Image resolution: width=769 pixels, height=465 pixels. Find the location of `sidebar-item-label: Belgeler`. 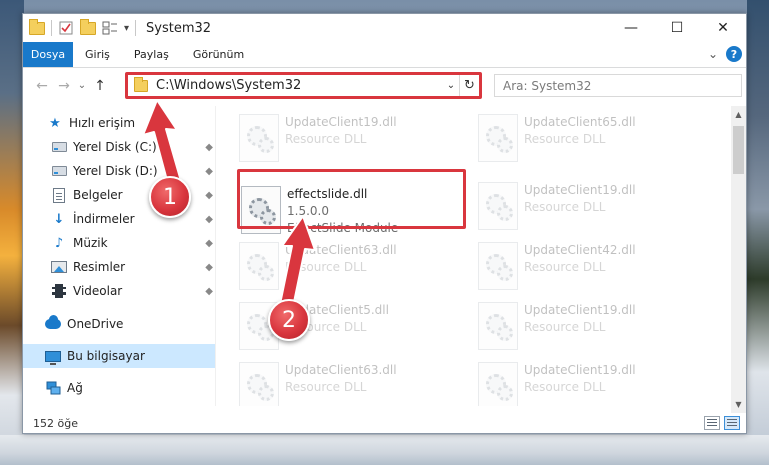

sidebar-item-label: Belgeler is located at coordinates (98, 195).